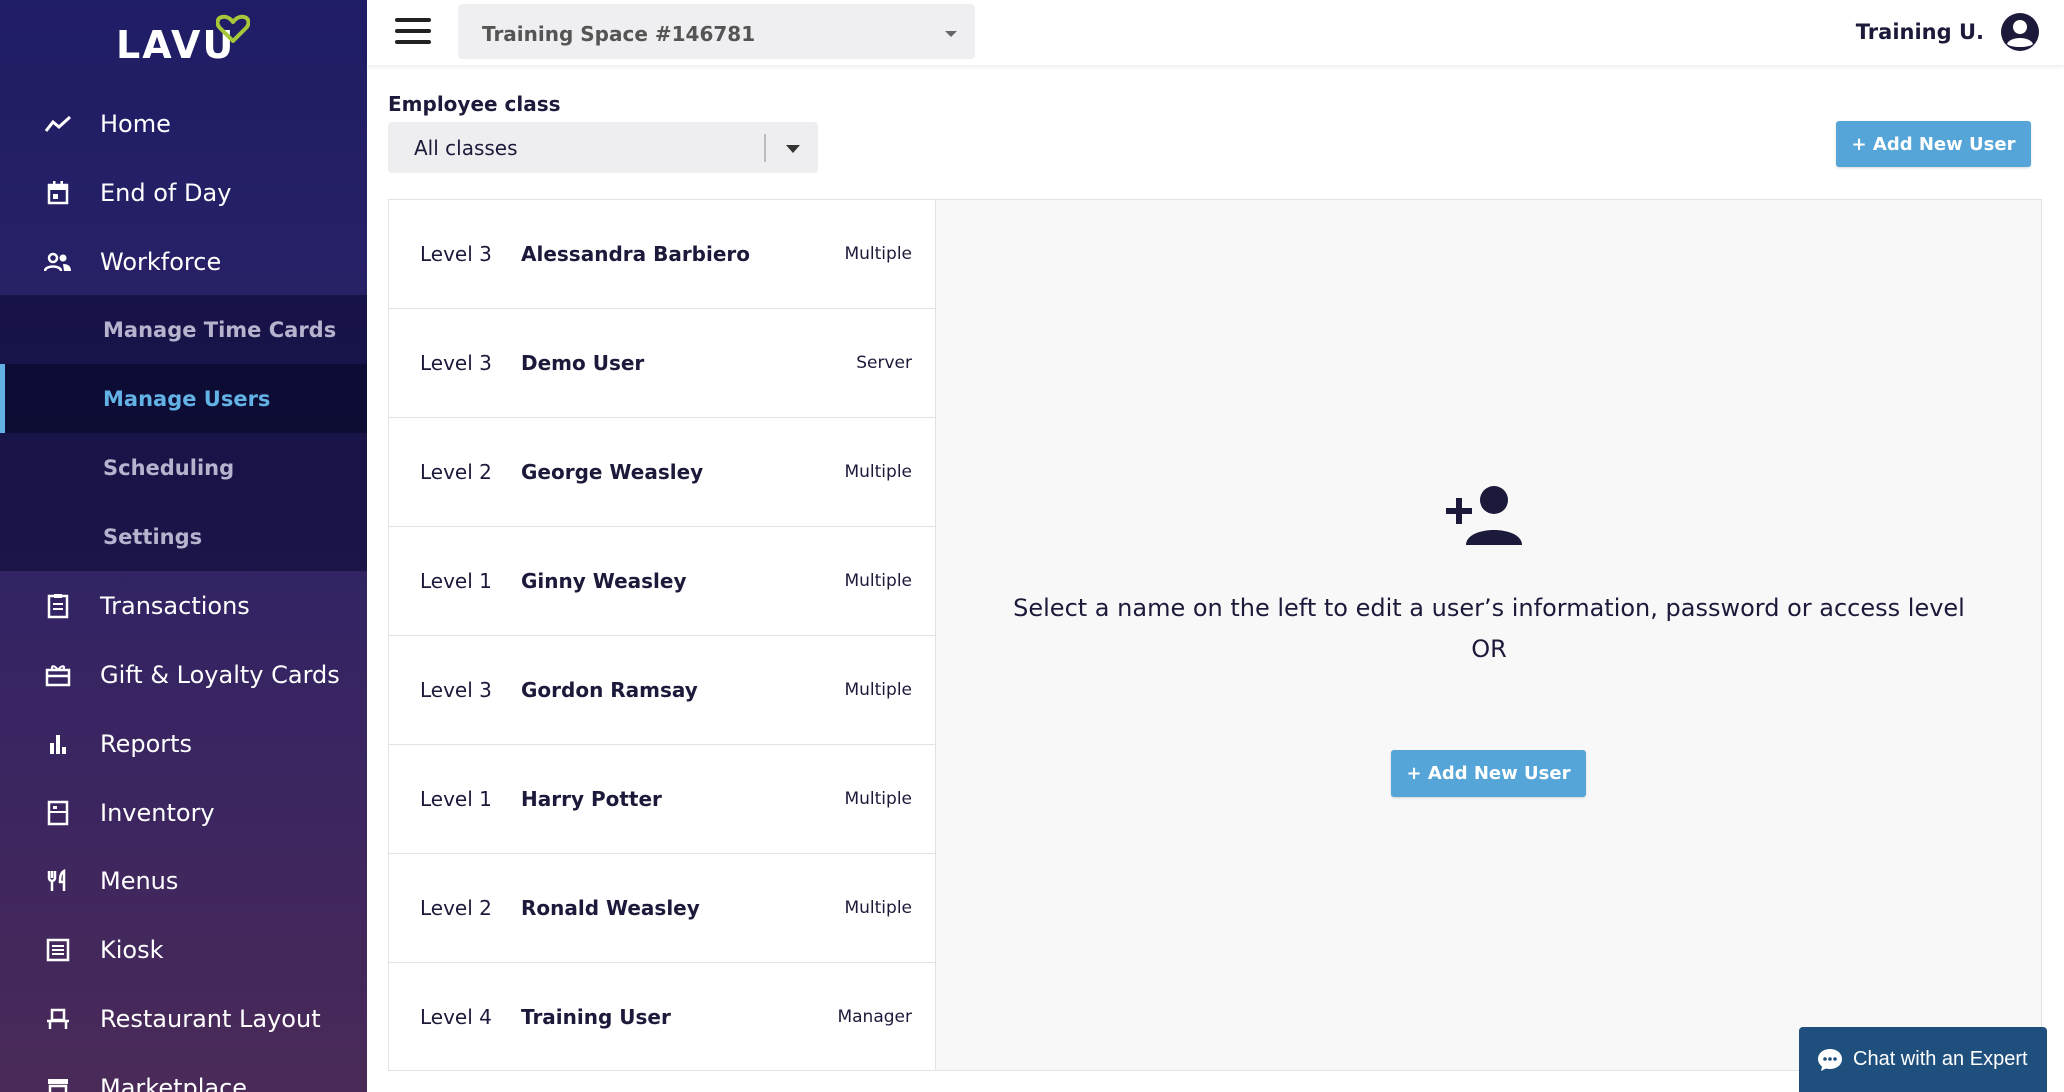 The width and height of the screenshot is (2064, 1092). What do you see at coordinates (220, 674) in the screenshot?
I see `sidebar-item-label: Gift & Loyalty Cards` at bounding box center [220, 674].